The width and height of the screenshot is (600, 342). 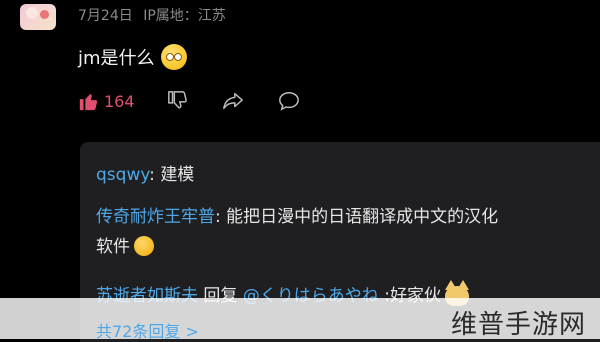 What do you see at coordinates (362, 217) in the screenshot?
I see `reply-text: 能把日漫中的日语翻译成中文的汉化` at bounding box center [362, 217].